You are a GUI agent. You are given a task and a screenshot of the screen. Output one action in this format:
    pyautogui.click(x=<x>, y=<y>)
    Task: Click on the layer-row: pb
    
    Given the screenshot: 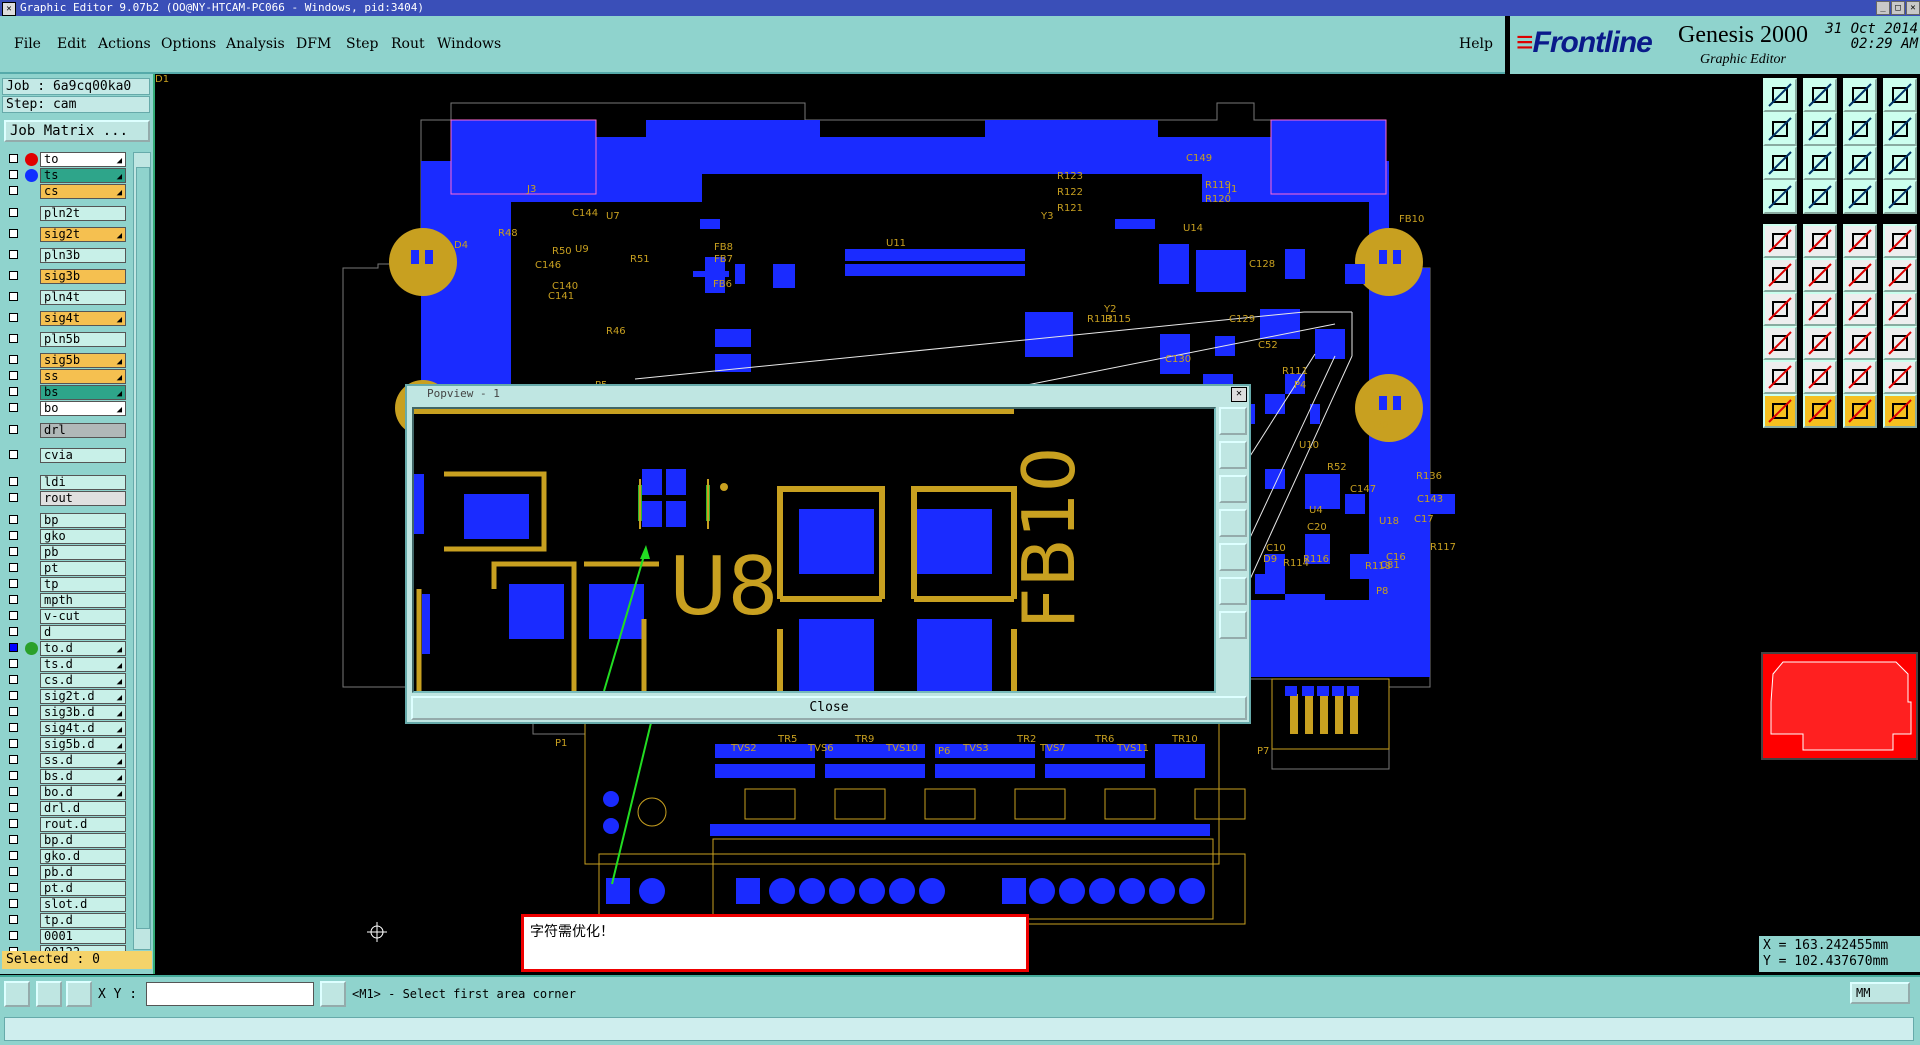 What is the action you would take?
    pyautogui.click(x=65, y=552)
    